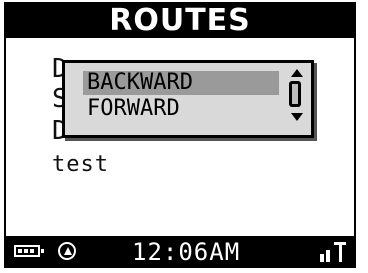 Image resolution: width=368 pixels, height=273 pixels. I want to click on page-title: ROUTES, so click(180, 20).